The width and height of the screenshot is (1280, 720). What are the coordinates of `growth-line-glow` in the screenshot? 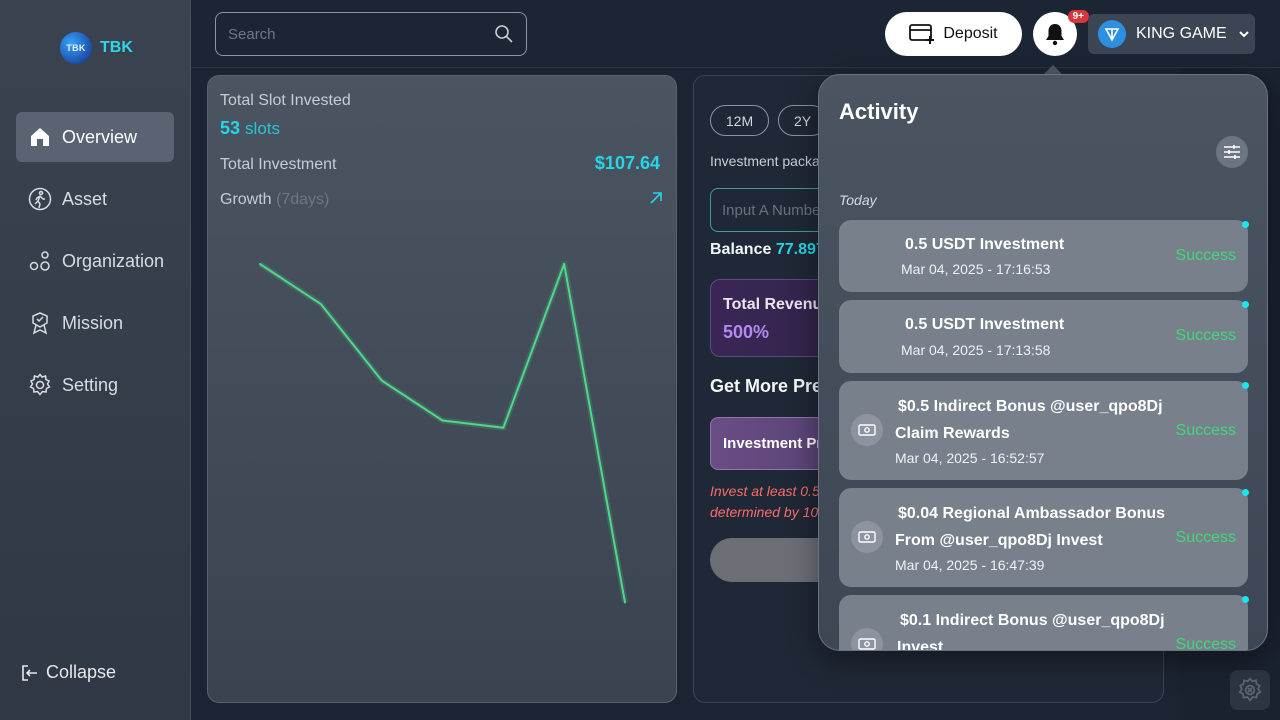 It's located at (443, 432).